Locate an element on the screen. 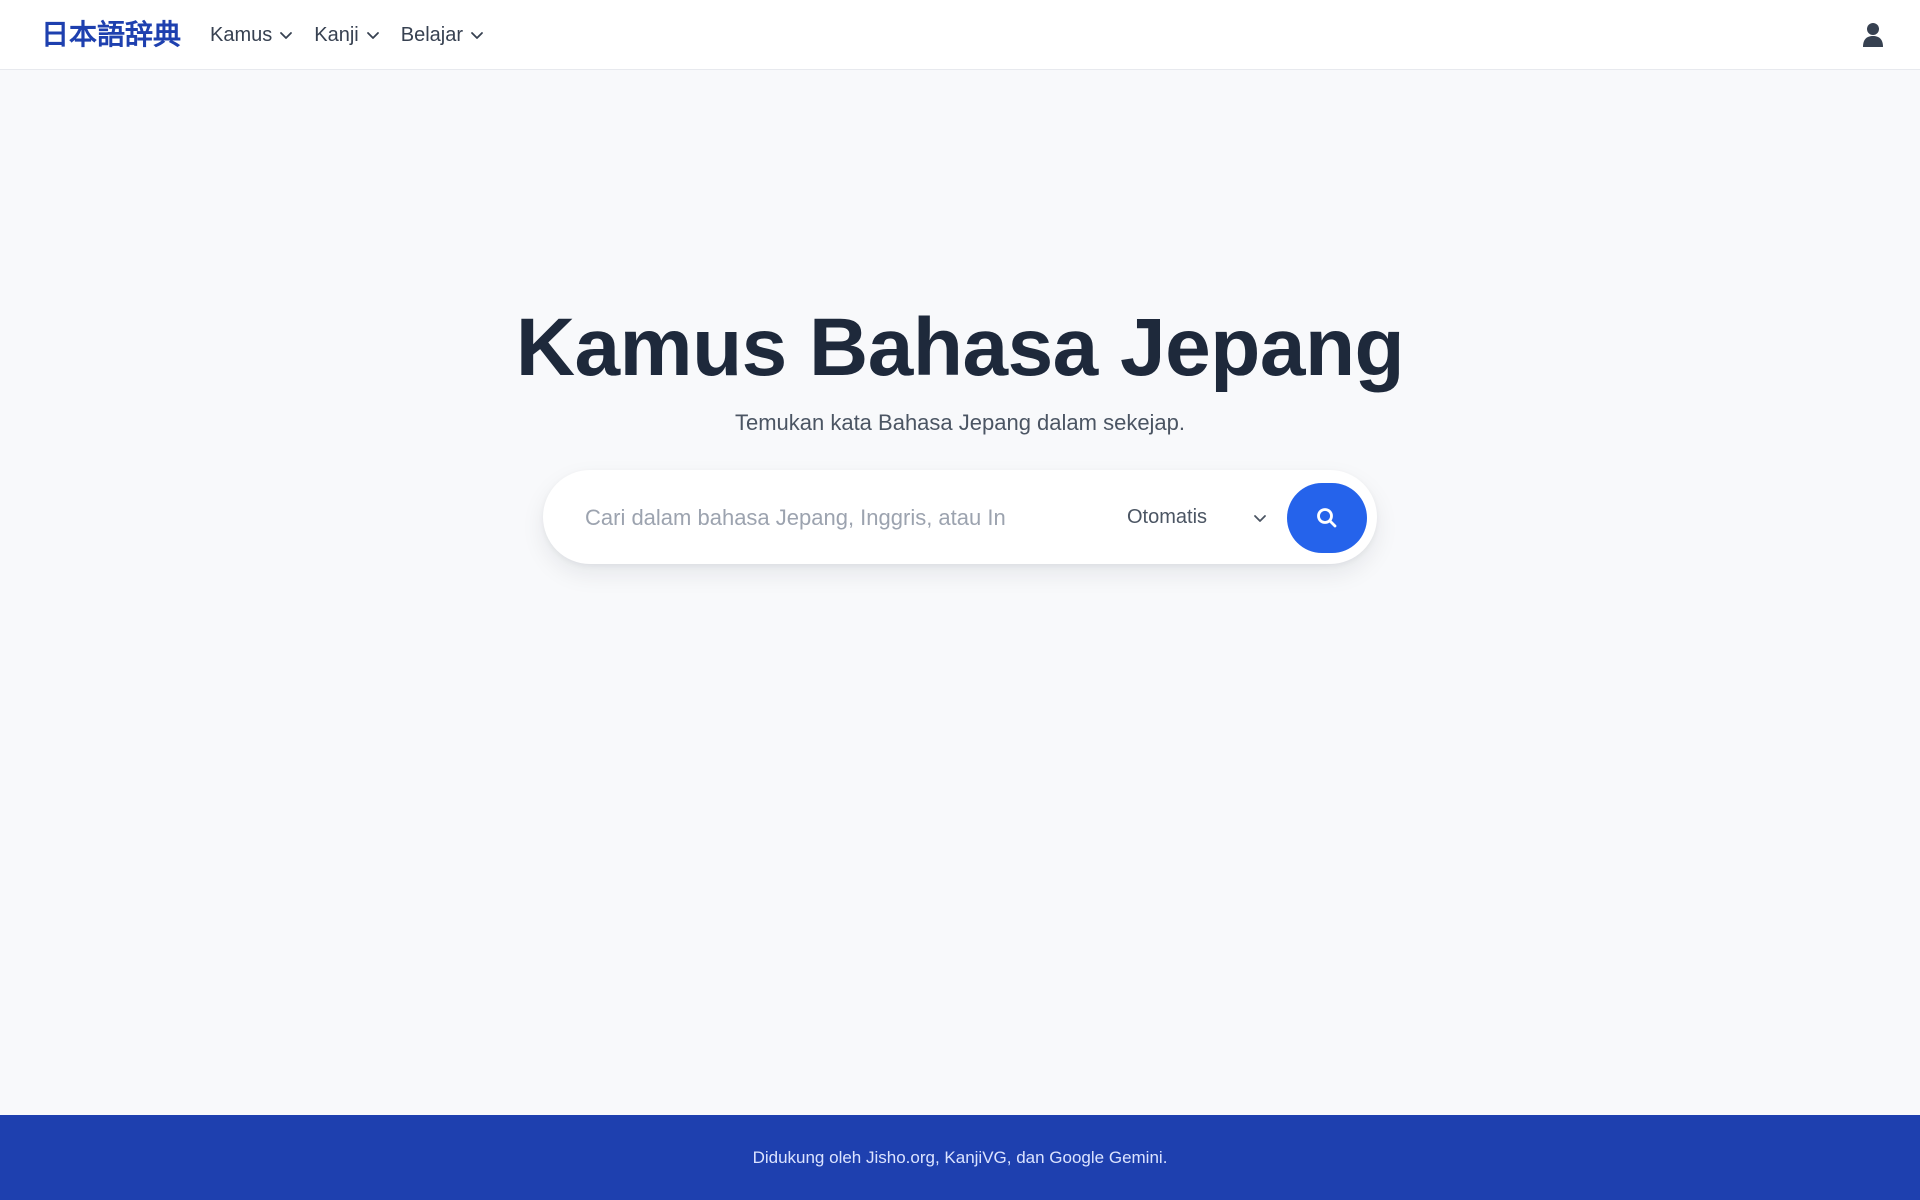  user-account-button is located at coordinates (1873, 35).